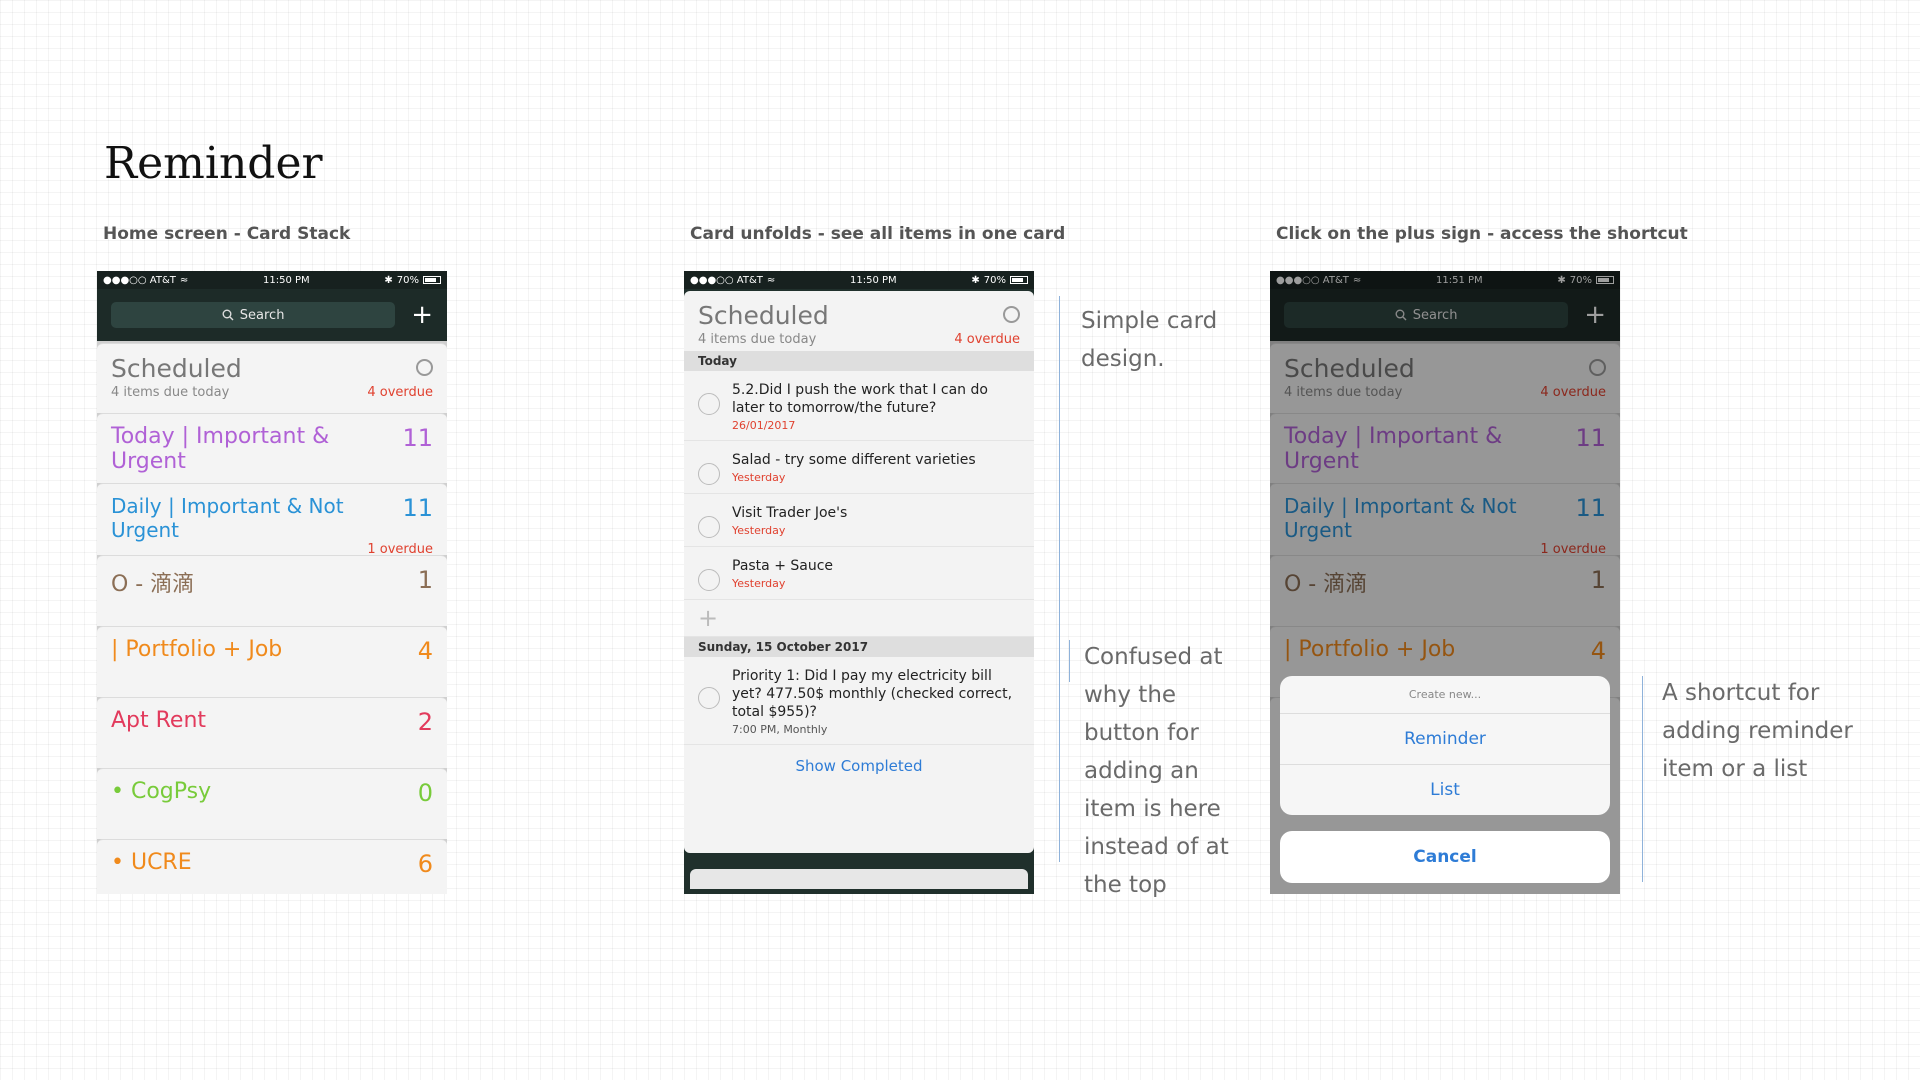 The width and height of the screenshot is (1920, 1080). Describe the element at coordinates (151, 862) in the screenshot. I see `list-name: • UCRE` at that location.